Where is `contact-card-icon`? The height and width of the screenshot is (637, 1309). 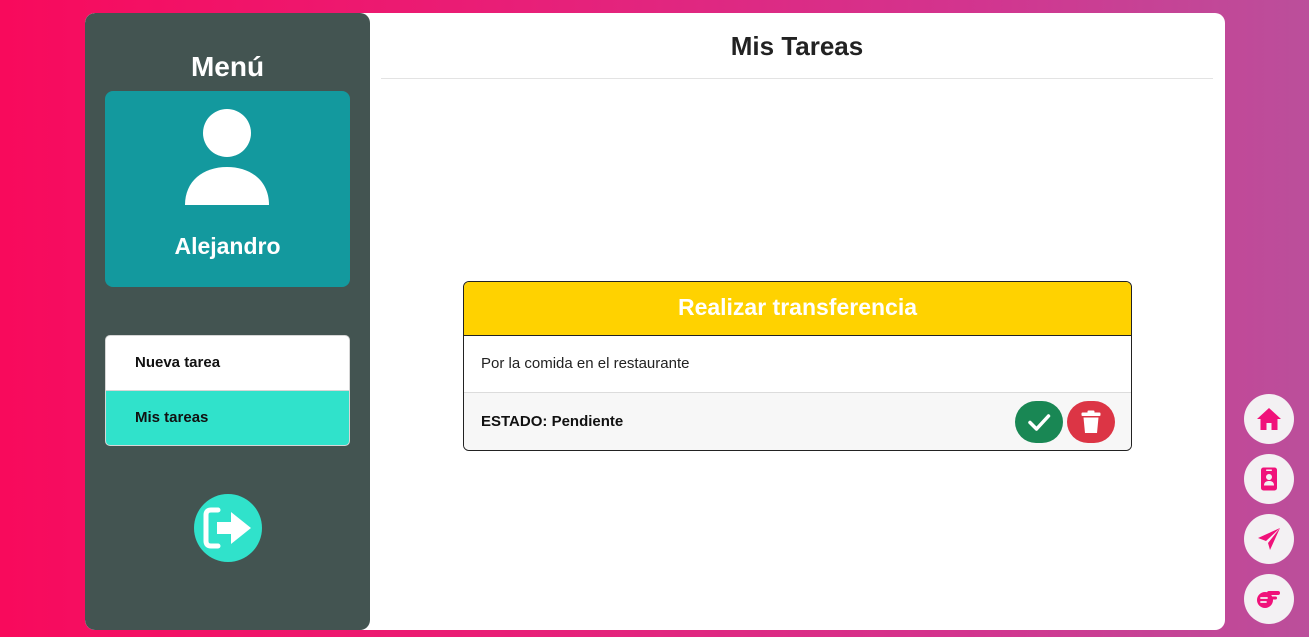
contact-card-icon is located at coordinates (1269, 479).